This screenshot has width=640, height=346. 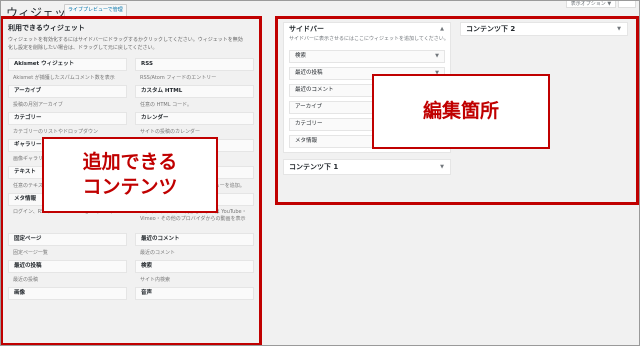 I want to click on widget-title: 音声, so click(x=194, y=293).